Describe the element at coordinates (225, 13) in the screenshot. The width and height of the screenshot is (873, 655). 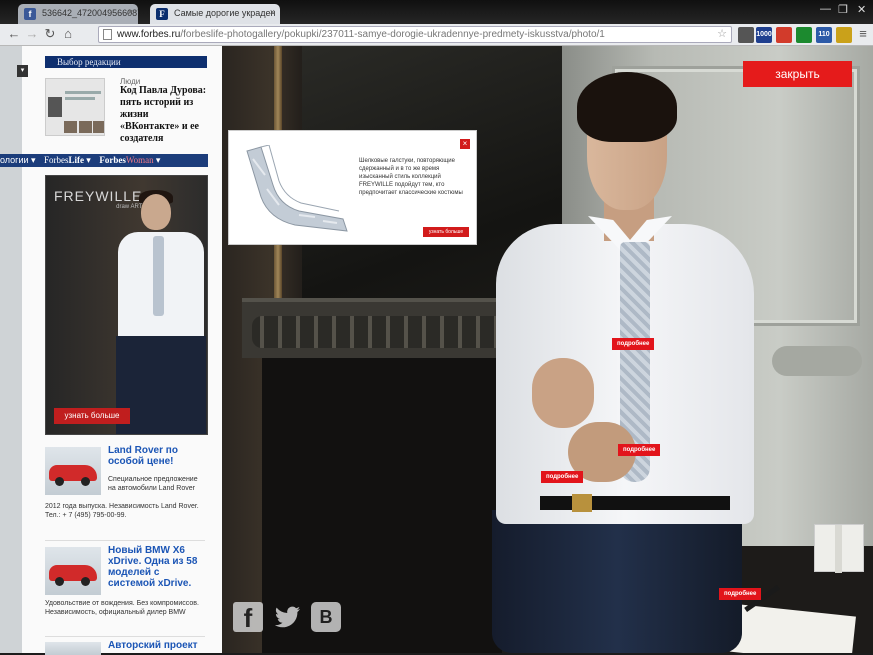
I see `tab-label: Самые дорогие украден` at that location.